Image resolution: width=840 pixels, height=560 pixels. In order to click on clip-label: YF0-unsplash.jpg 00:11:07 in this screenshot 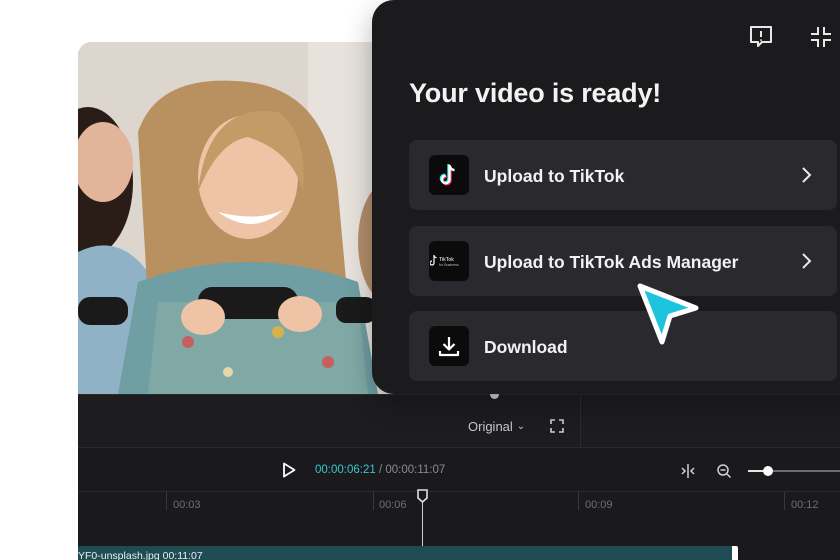, I will do `click(140, 555)`.